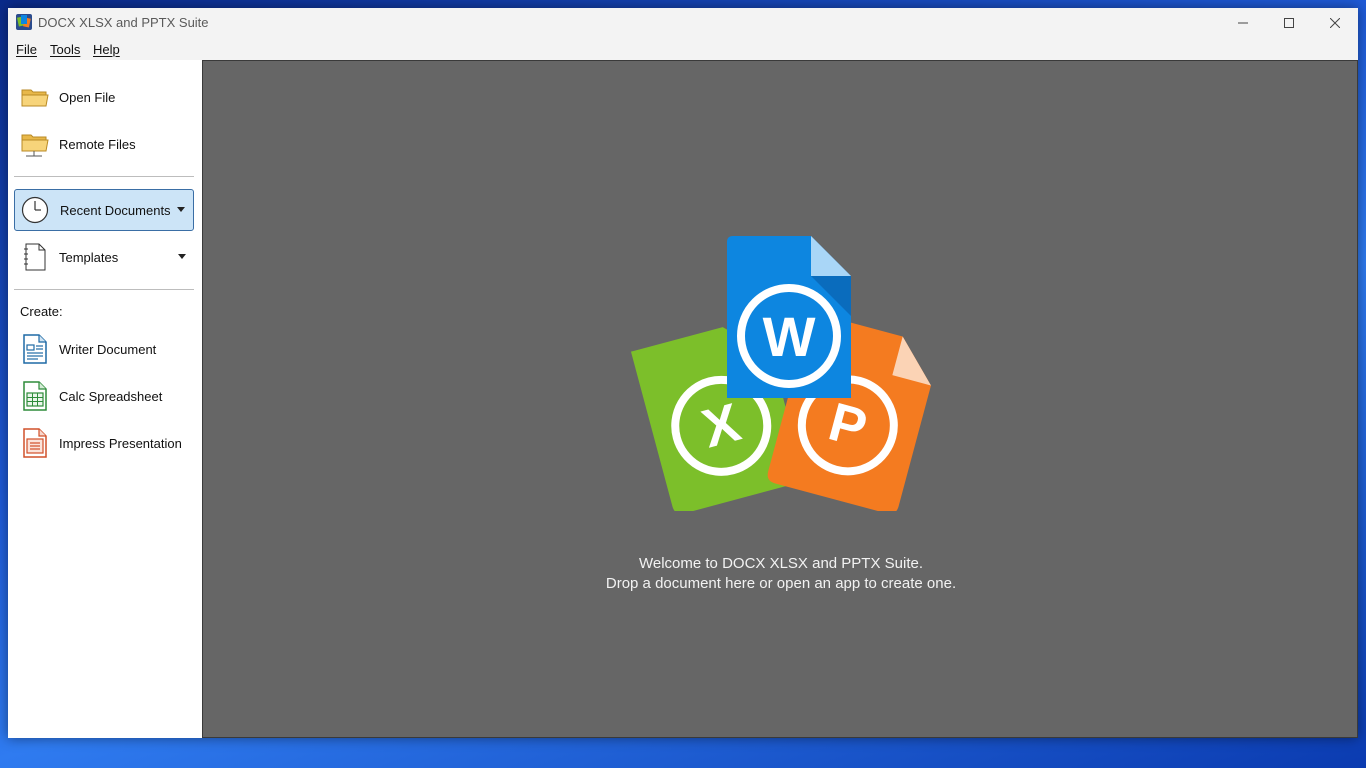 The height and width of the screenshot is (768, 1366). What do you see at coordinates (35, 98) in the screenshot?
I see `folder-icon` at bounding box center [35, 98].